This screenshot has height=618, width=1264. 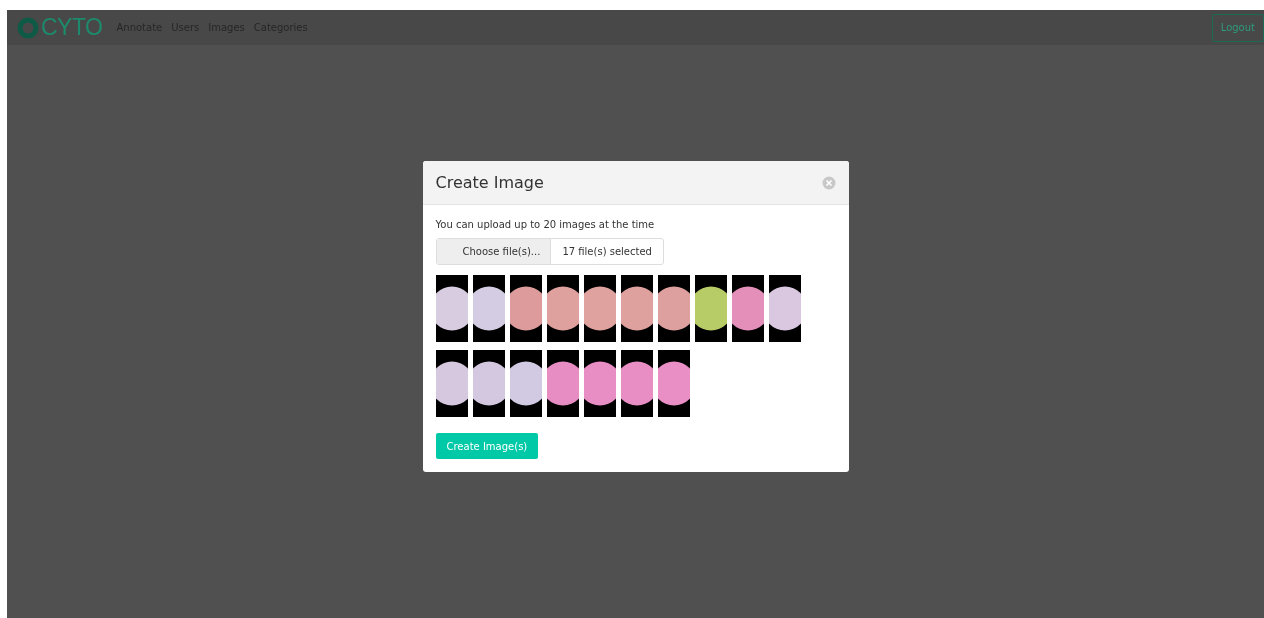 I want to click on upload-hint: You can upload up to 20 images at the time, so click(x=545, y=224).